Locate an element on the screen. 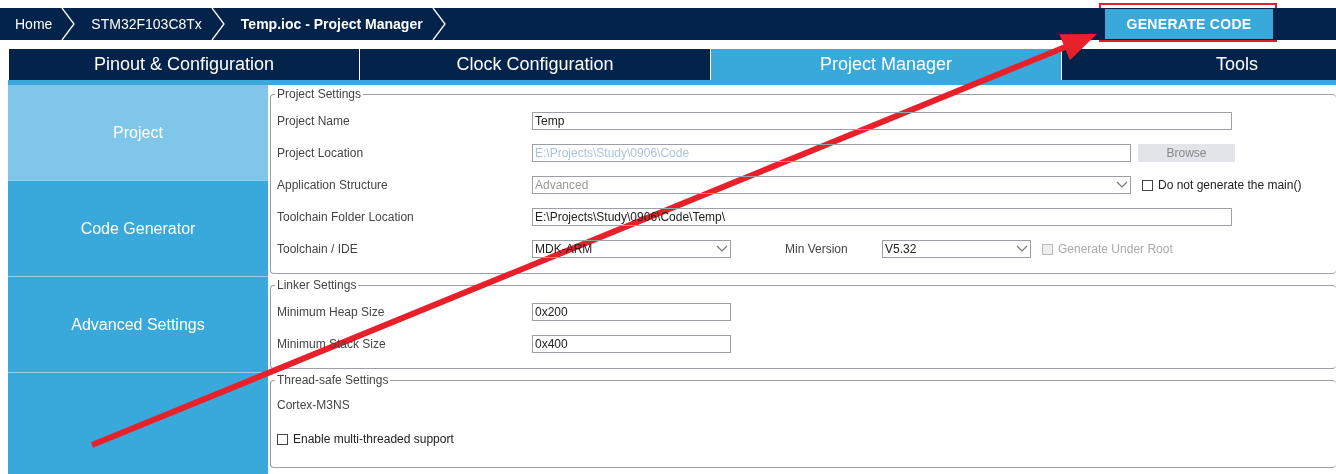 Image resolution: width=1336 pixels, height=474 pixels. field-label: Project Location is located at coordinates (321, 153).